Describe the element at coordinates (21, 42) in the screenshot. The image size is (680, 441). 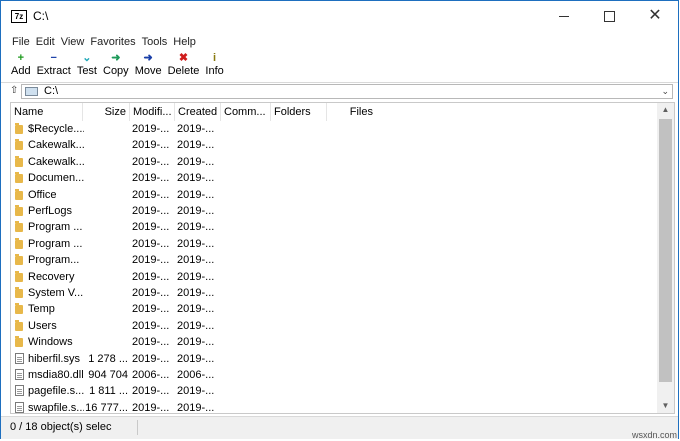
I see `menu-file: File` at that location.